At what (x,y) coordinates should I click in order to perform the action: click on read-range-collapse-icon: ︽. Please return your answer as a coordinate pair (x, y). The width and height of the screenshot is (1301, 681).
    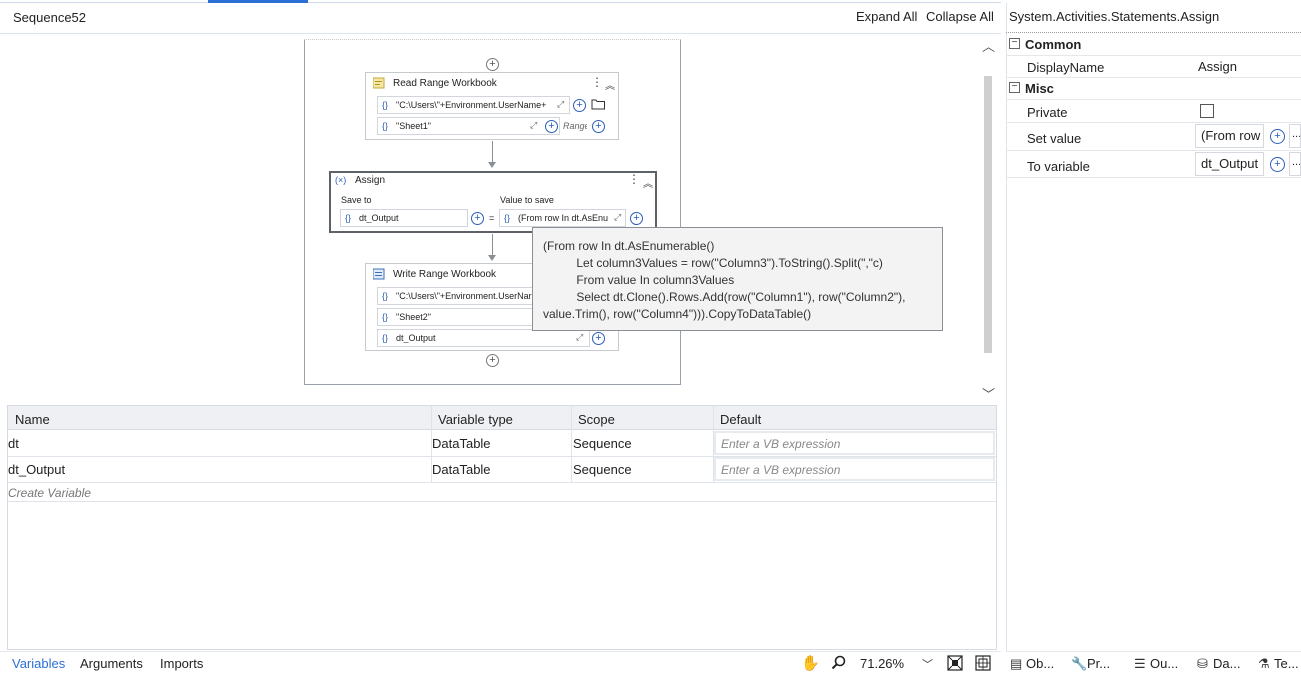
    Looking at the image, I should click on (610, 84).